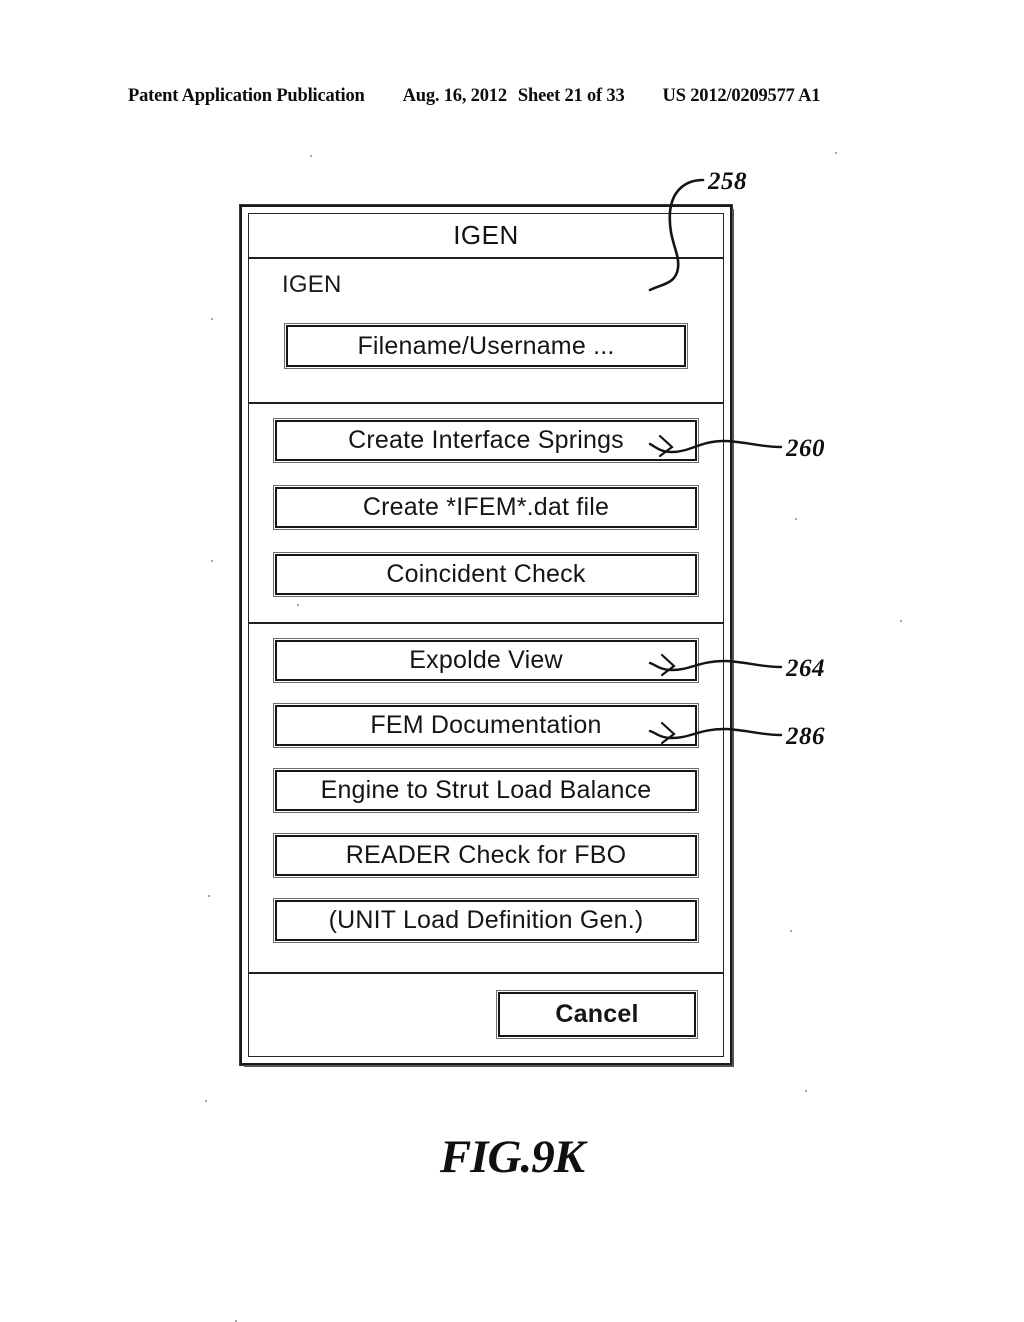 This screenshot has height=1322, width=1024. Describe the element at coordinates (486, 440) in the screenshot. I see `create-interface-springs-button: Create Interface Springs` at that location.